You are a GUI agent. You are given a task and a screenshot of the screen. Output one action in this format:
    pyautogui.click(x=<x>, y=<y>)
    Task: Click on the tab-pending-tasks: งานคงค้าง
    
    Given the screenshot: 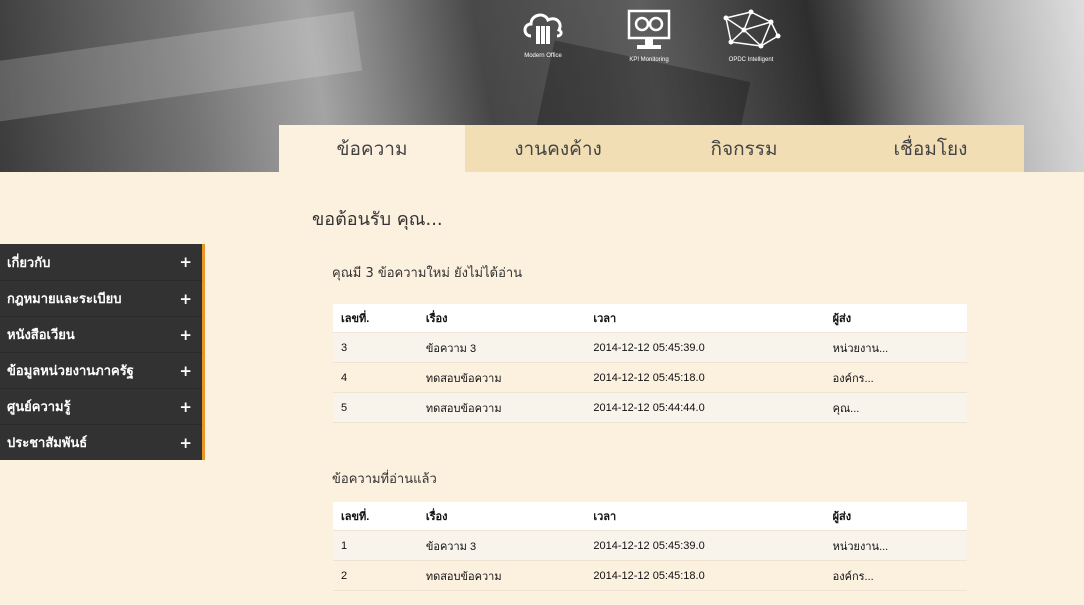 What is the action you would take?
    pyautogui.click(x=558, y=148)
    